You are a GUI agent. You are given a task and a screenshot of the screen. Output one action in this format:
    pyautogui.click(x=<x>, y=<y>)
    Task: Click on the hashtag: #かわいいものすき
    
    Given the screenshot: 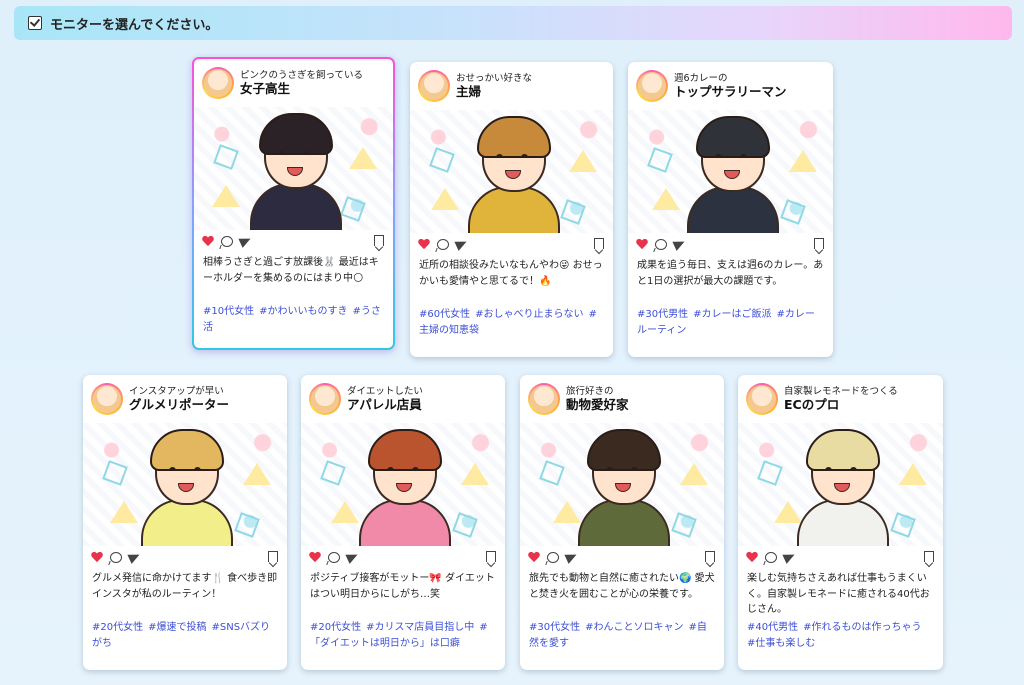 What is the action you would take?
    pyautogui.click(x=303, y=311)
    